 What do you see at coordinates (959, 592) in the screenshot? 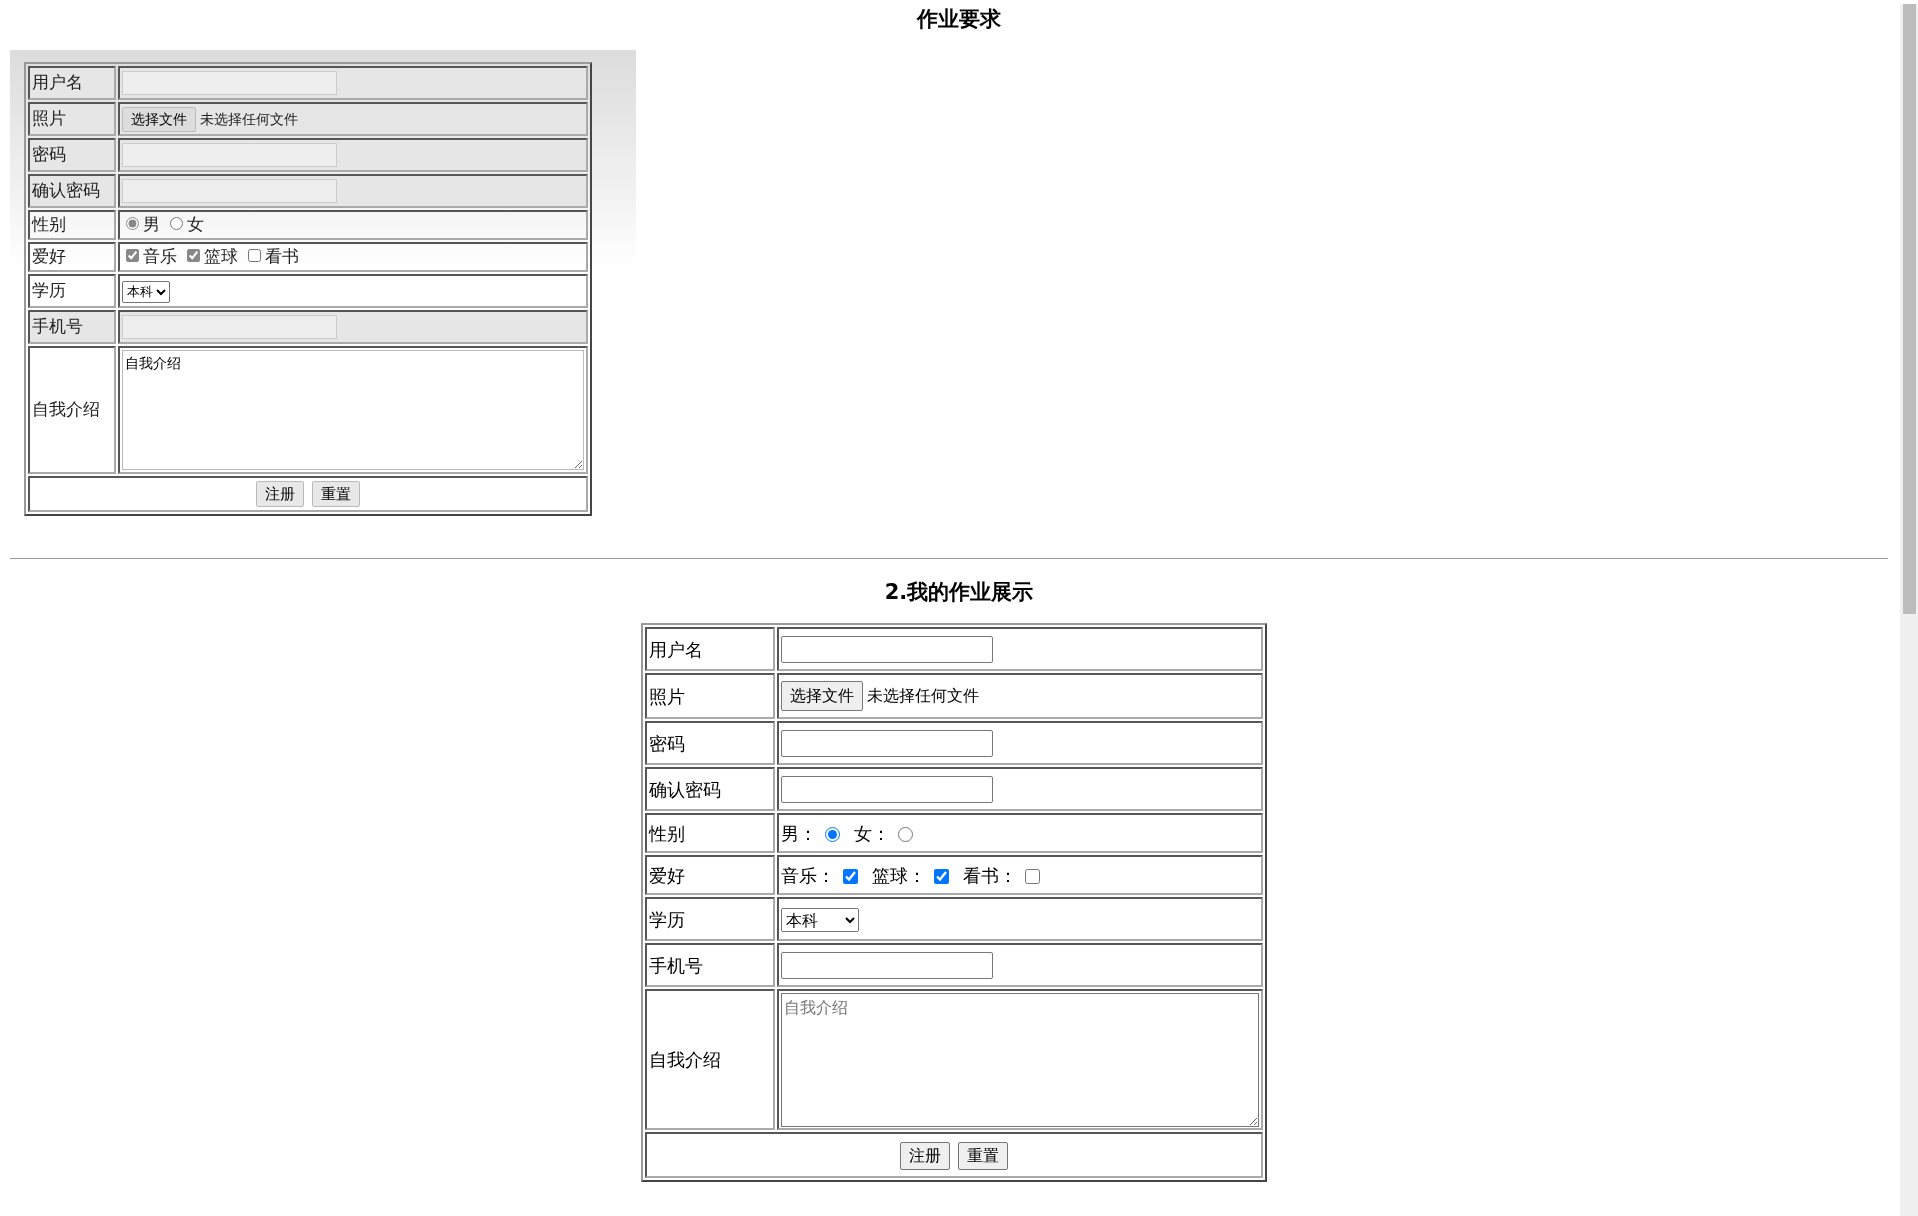
I see `section-title: 2.我的作业展示` at bounding box center [959, 592].